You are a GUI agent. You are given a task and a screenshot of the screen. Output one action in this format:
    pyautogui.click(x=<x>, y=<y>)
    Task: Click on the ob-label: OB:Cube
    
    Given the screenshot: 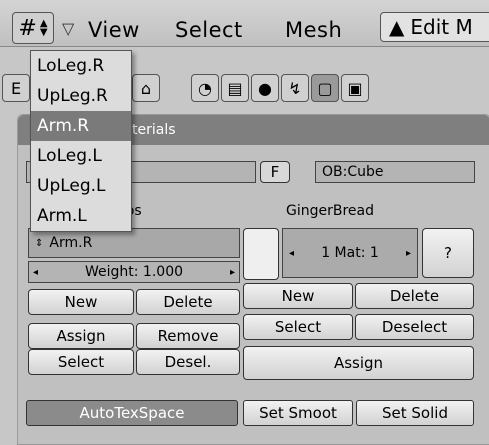 What is the action you would take?
    pyautogui.click(x=353, y=172)
    